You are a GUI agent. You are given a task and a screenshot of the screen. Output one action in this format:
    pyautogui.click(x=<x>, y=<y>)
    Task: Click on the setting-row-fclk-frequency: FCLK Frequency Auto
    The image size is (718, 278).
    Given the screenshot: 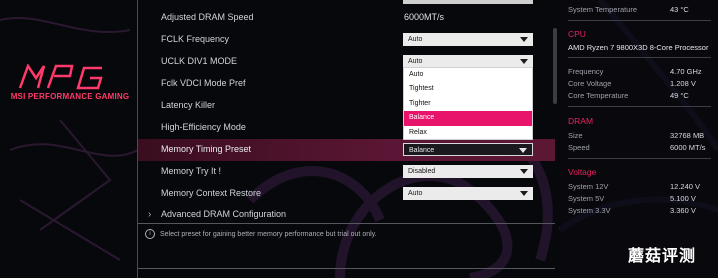 What is the action you would take?
    pyautogui.click(x=346, y=40)
    